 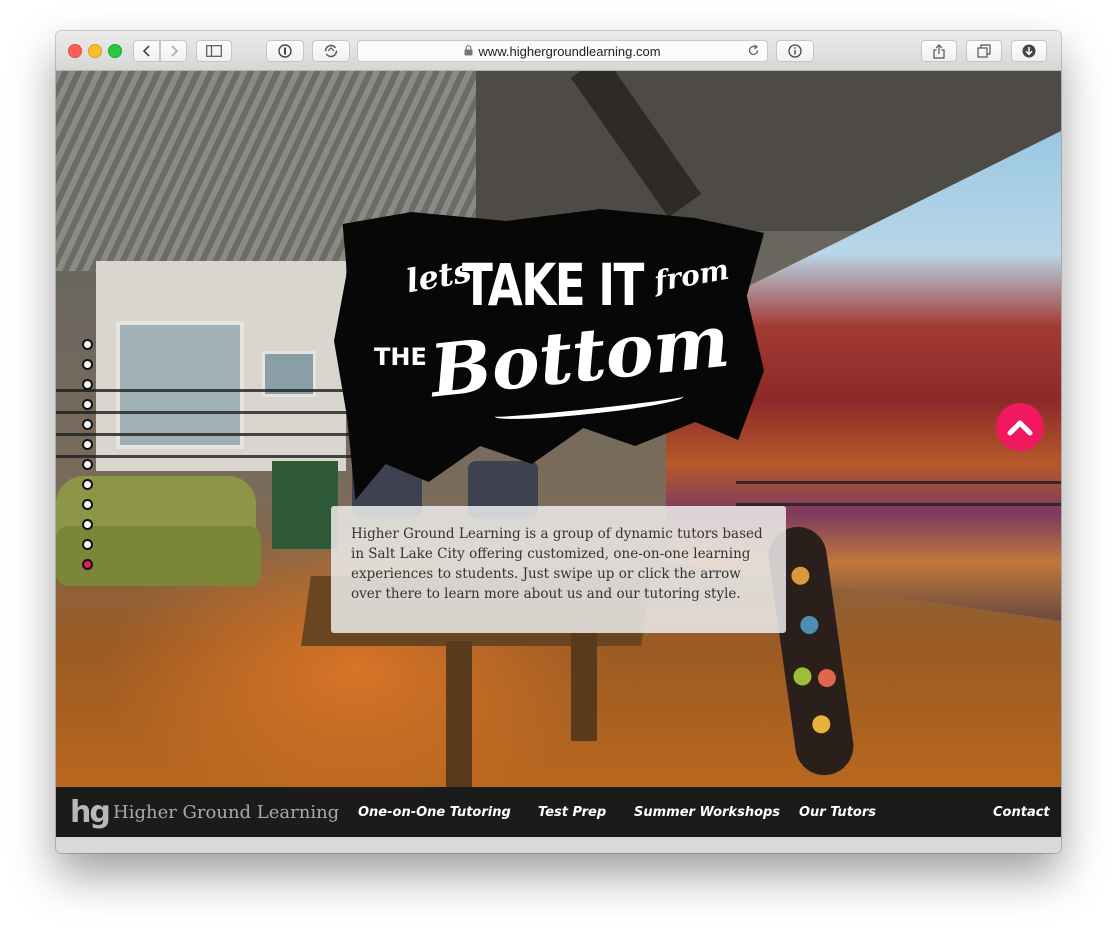 What do you see at coordinates (75, 51) in the screenshot?
I see `close-window-button` at bounding box center [75, 51].